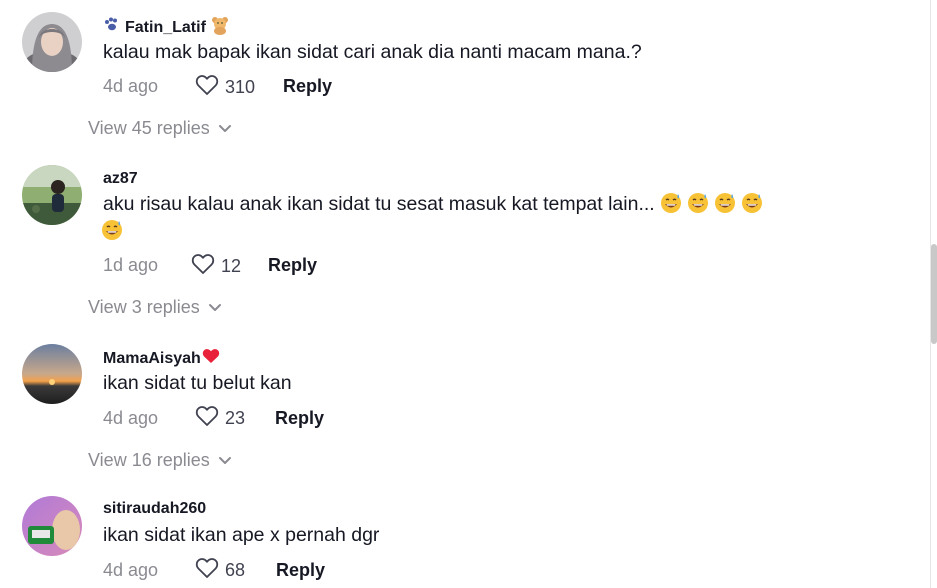 This screenshot has width=937, height=588. I want to click on username-text: az87, so click(120, 178).